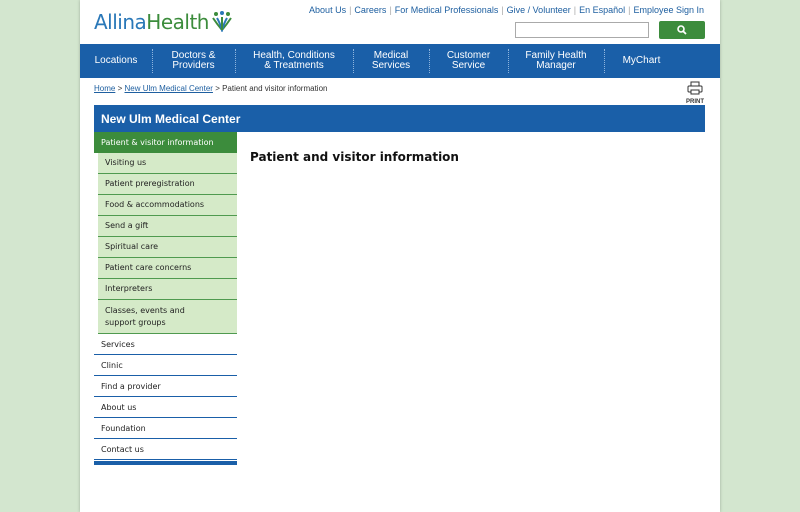  Describe the element at coordinates (104, 88) in the screenshot. I see `breadcrumb-home: Home` at that location.